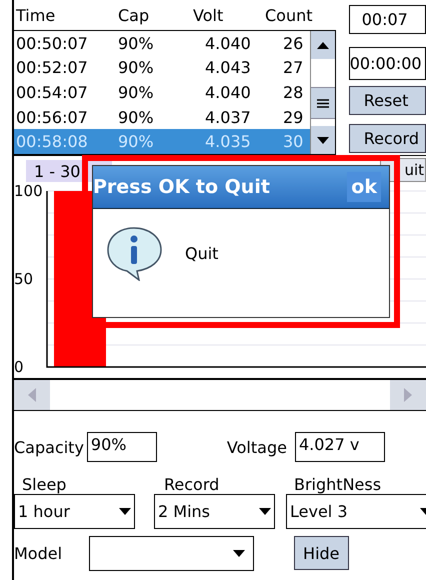 The height and width of the screenshot is (580, 426). I want to click on voltage-label: Voltage, so click(256, 447).